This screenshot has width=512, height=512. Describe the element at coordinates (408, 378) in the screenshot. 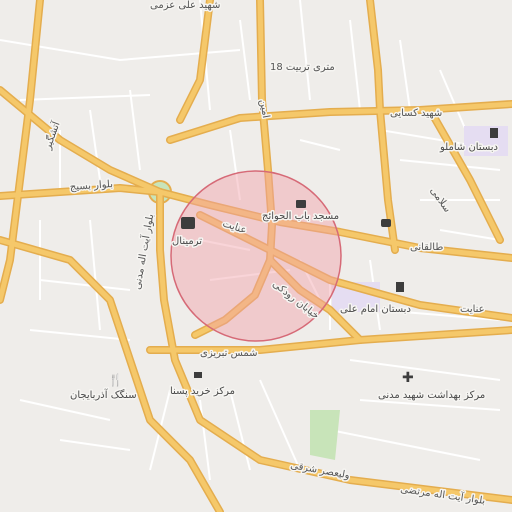

I see `medical-cross-icon: ✚` at that location.